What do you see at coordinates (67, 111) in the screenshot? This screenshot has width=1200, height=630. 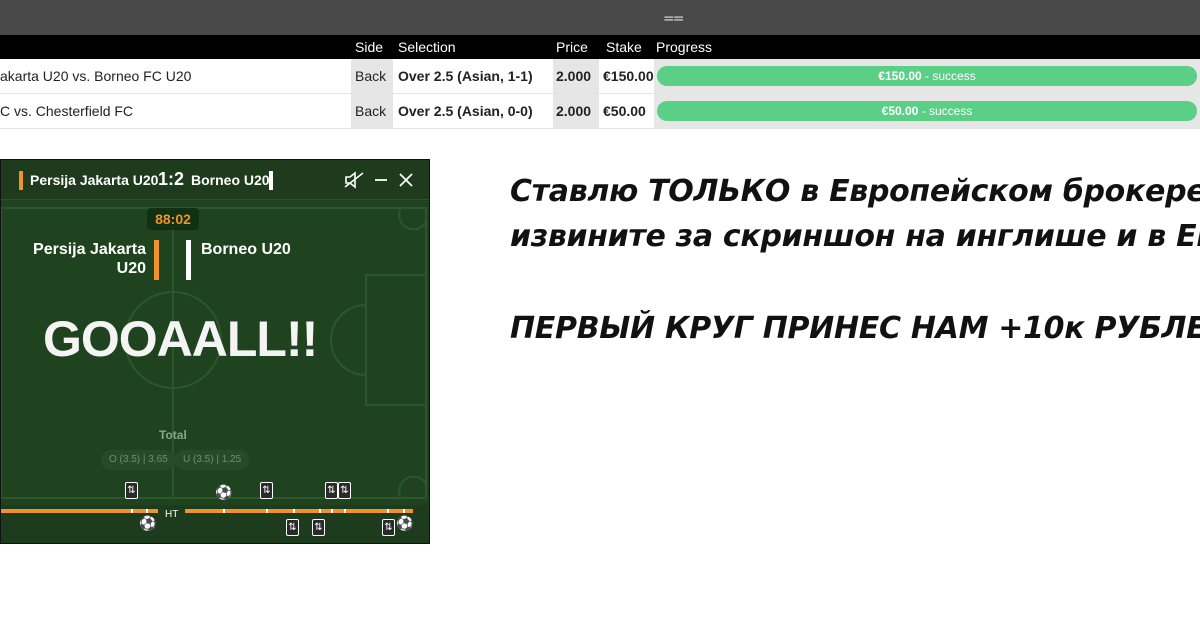 I see `match-name: C vs. Chesterfield FC` at bounding box center [67, 111].